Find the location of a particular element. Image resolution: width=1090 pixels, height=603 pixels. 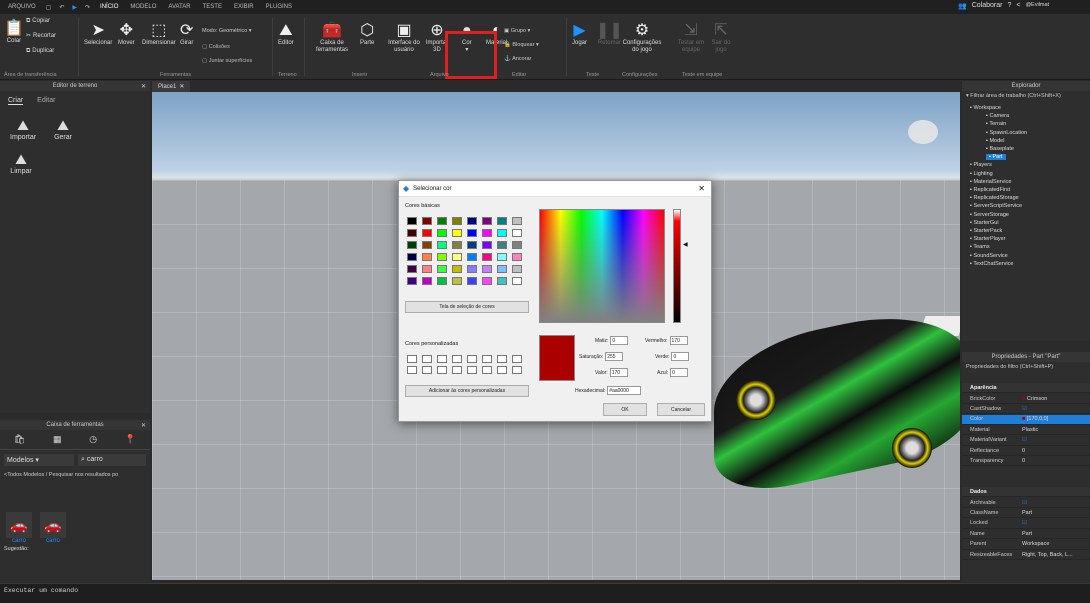

property-value: Part is located at coordinates (1056, 534).